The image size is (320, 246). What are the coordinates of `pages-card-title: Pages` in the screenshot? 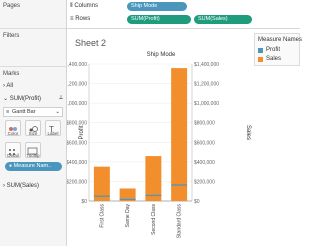 It's located at (12, 6).